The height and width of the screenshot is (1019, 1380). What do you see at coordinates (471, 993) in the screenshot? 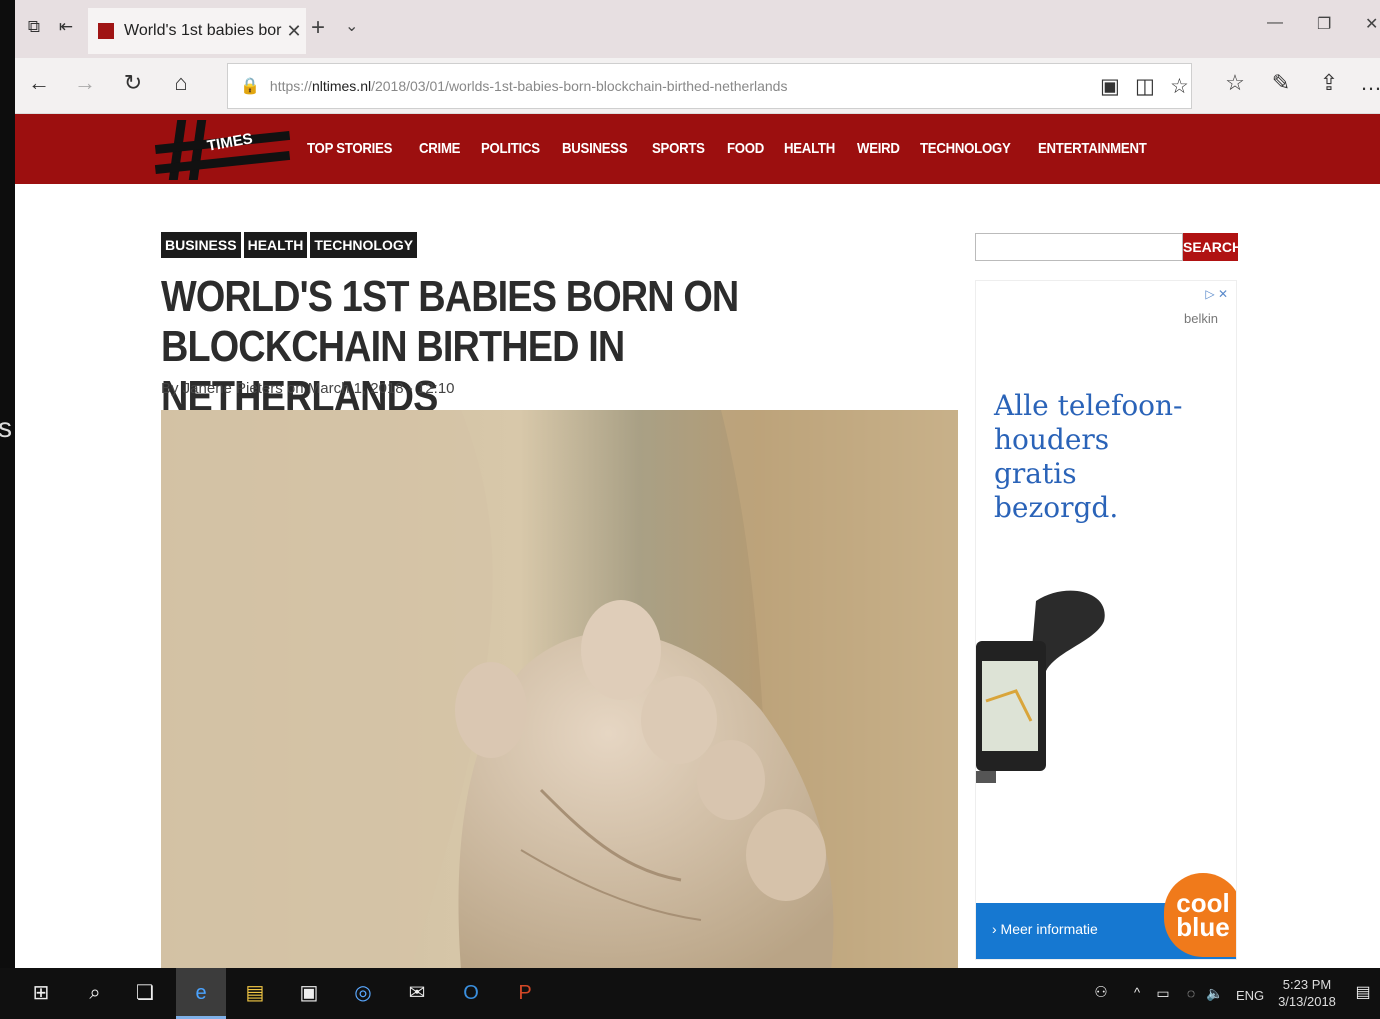
I see `outlook-icon: O` at bounding box center [471, 993].